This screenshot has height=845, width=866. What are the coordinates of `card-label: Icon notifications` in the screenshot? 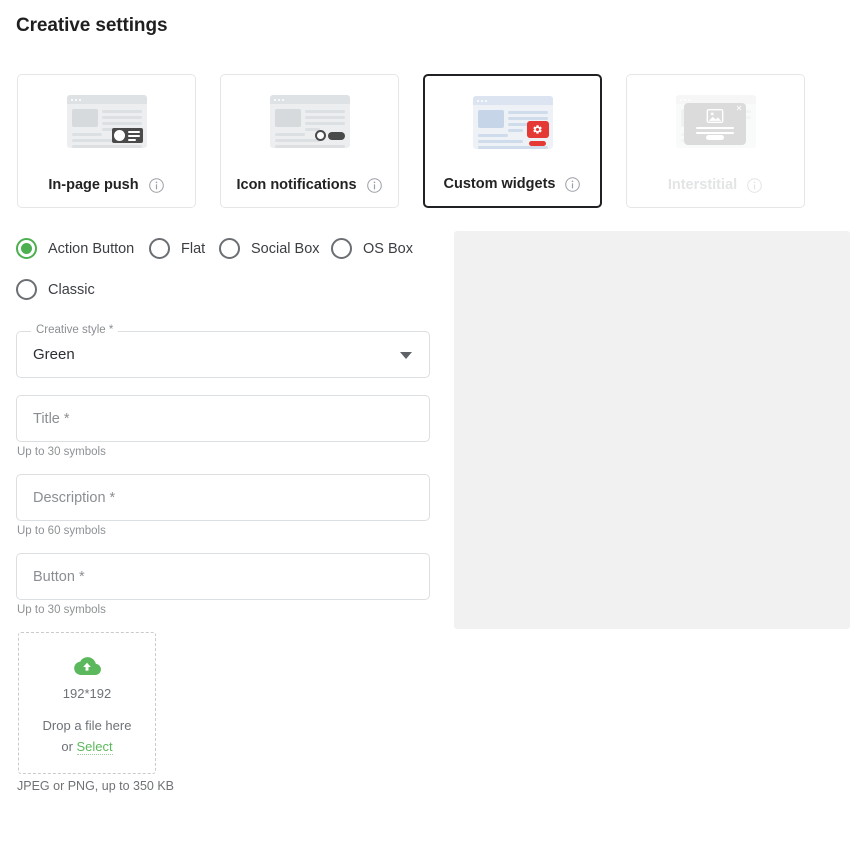 It's located at (296, 185).